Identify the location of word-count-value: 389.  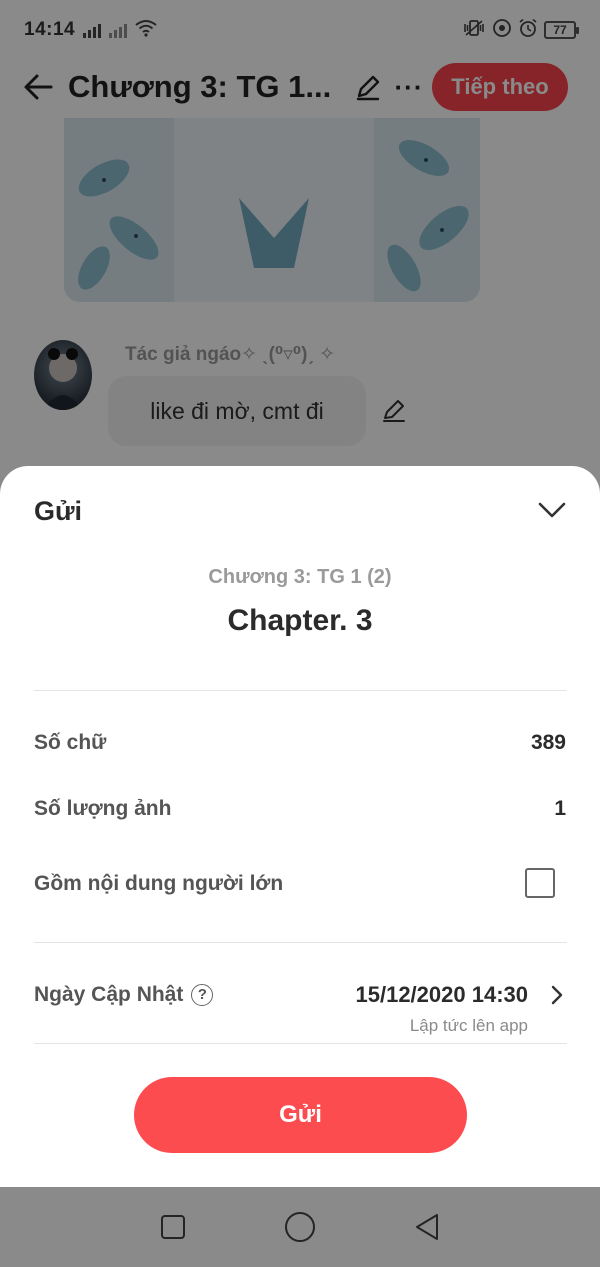
(548, 742).